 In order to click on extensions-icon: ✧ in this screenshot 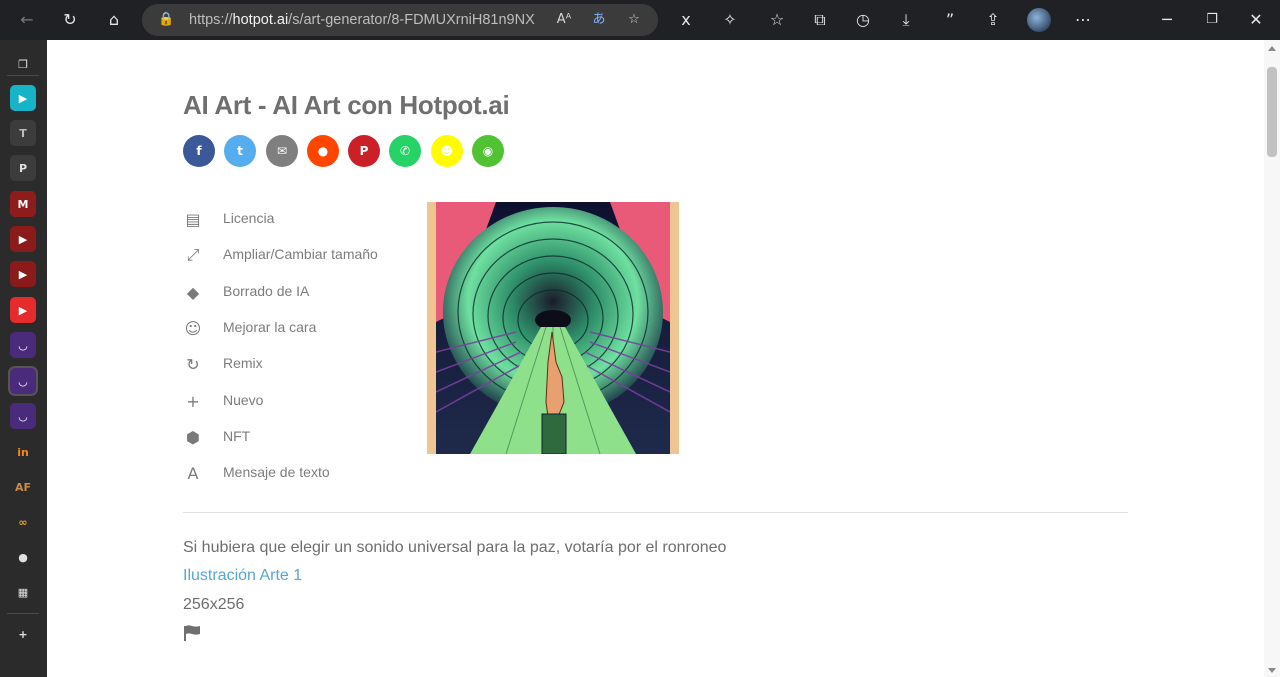, I will do `click(730, 20)`.